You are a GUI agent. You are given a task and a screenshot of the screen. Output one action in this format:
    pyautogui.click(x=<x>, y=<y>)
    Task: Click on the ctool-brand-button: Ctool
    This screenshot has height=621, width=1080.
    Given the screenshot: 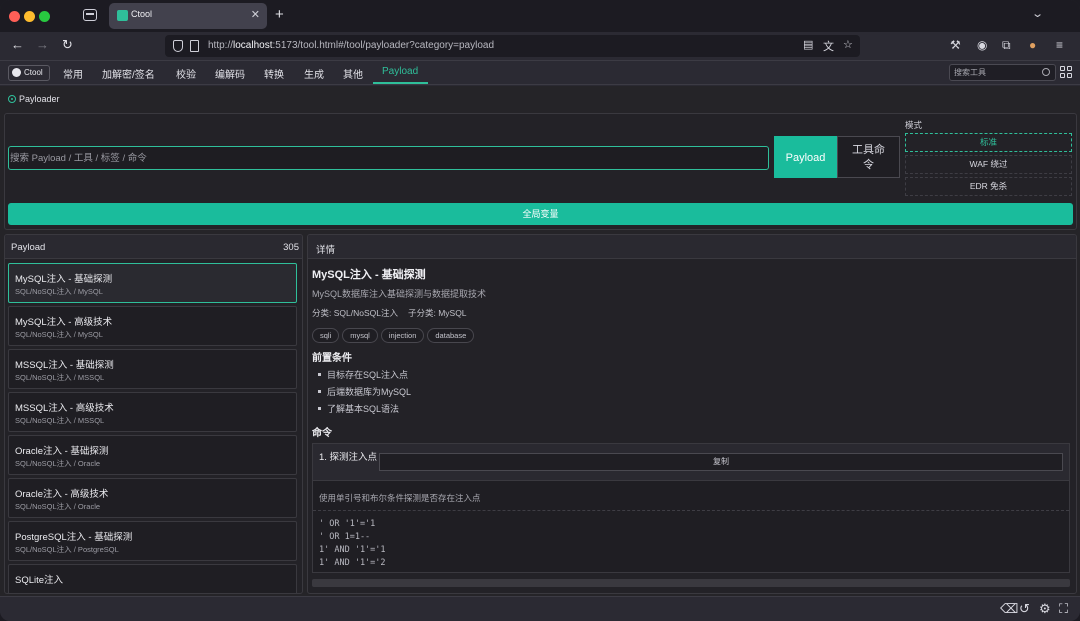 What is the action you would take?
    pyautogui.click(x=29, y=73)
    